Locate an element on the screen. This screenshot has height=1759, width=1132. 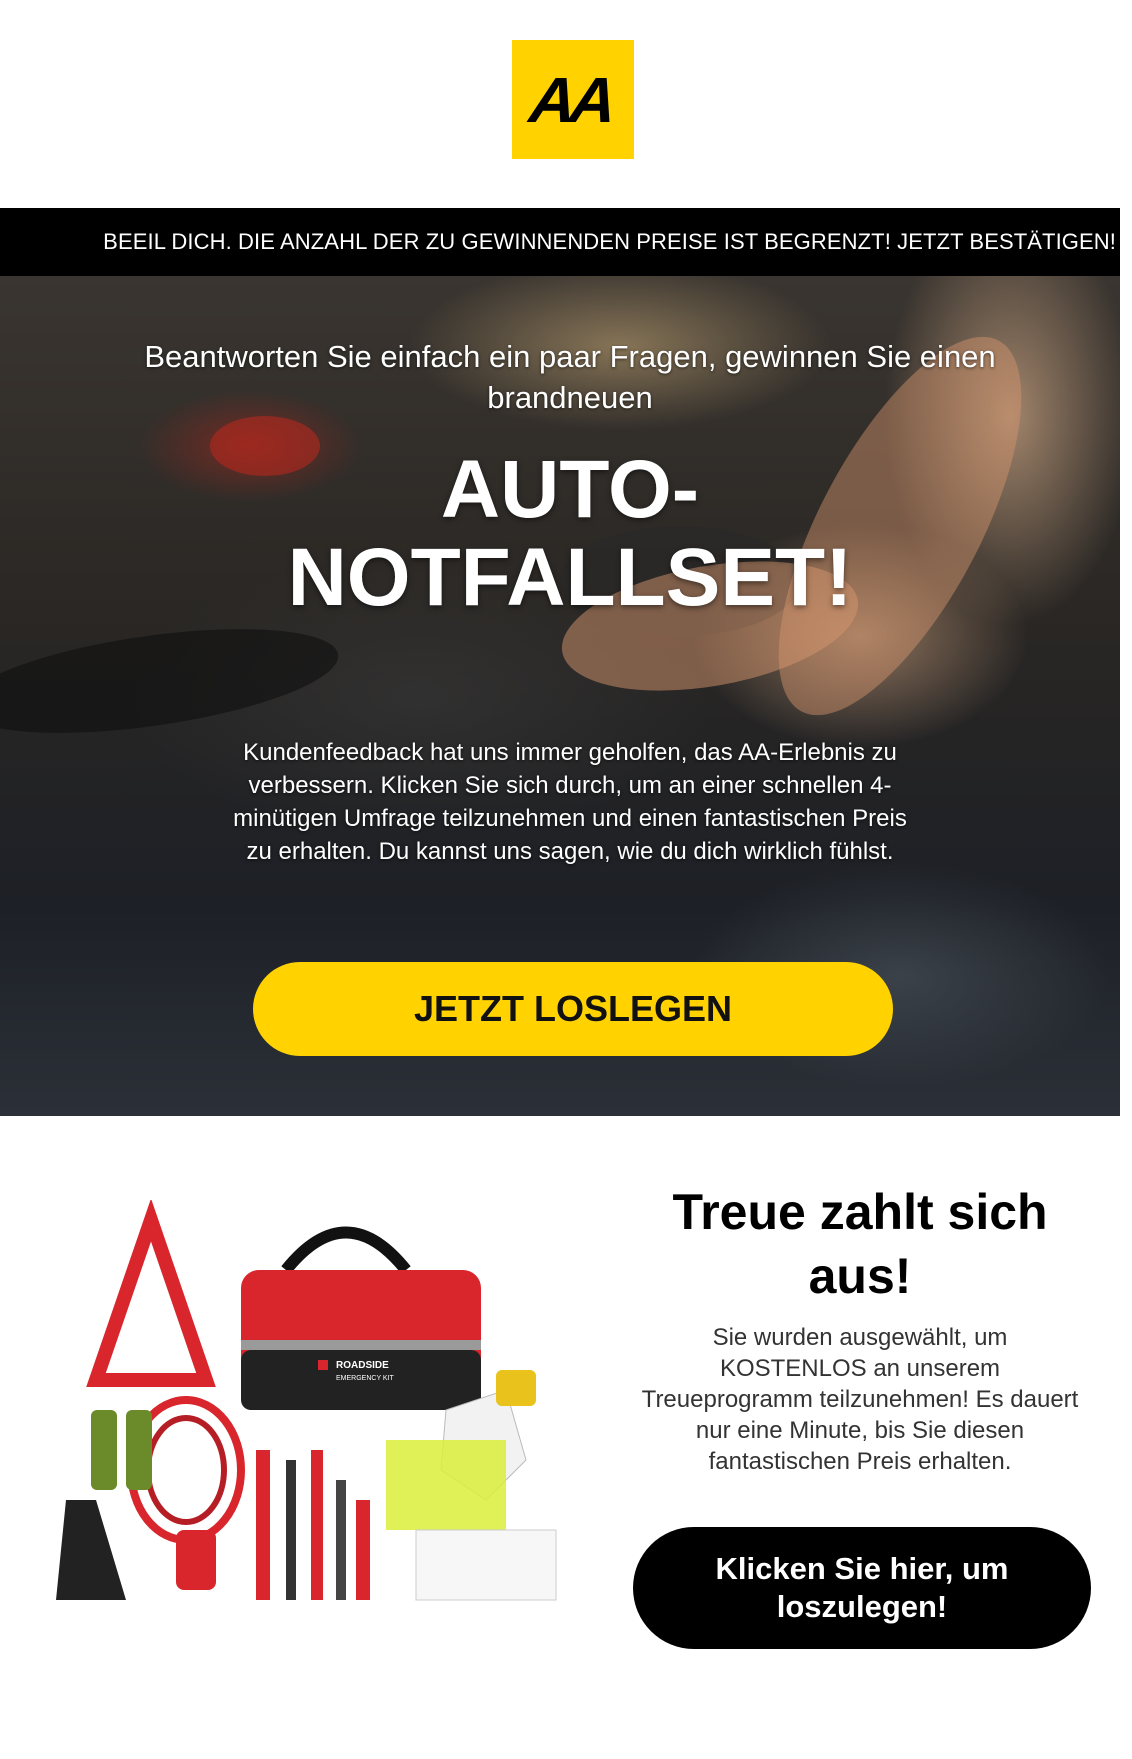
emergency-kit-image: ROADSIDE EMERGENCY KIT is located at coordinates (316, 1414).